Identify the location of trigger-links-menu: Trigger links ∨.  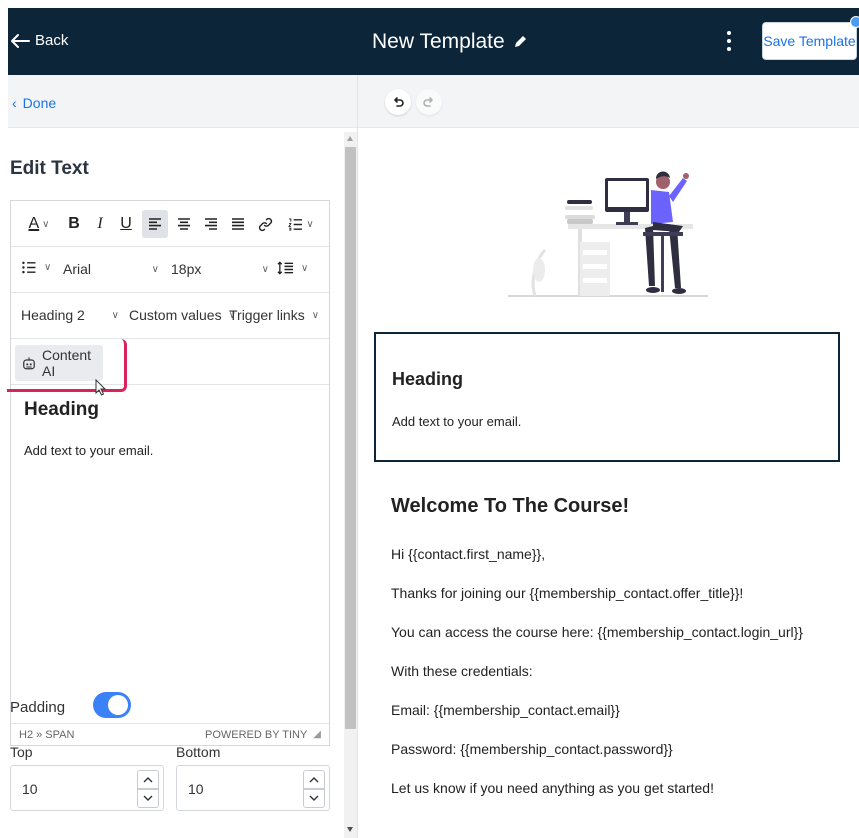
(274, 315).